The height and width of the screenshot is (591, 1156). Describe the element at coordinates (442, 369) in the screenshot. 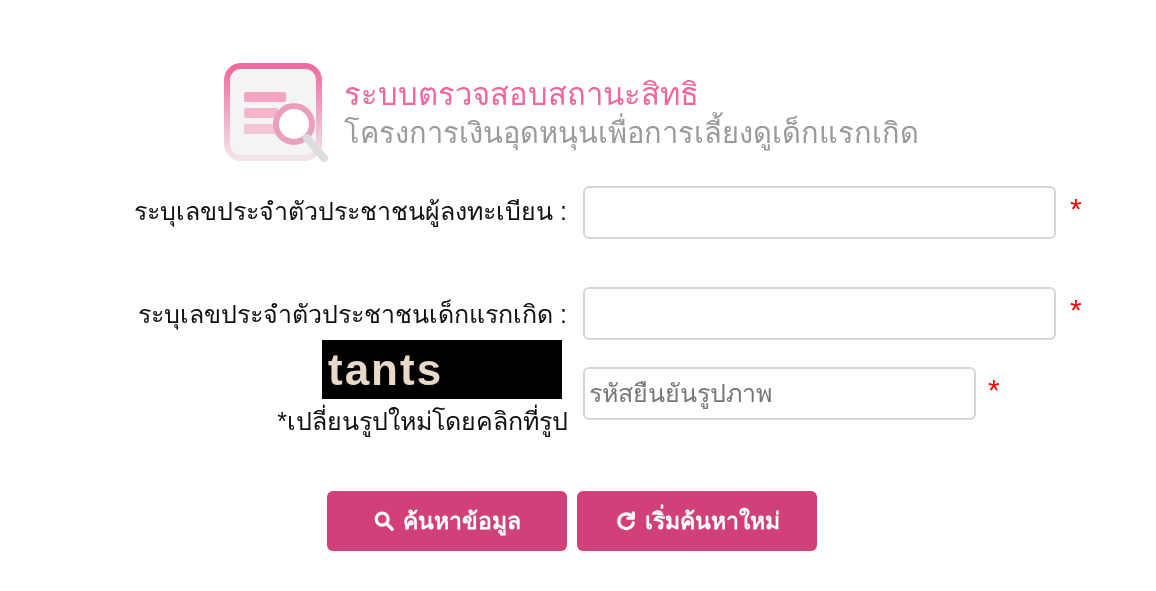

I see `captcha-image: tants` at that location.